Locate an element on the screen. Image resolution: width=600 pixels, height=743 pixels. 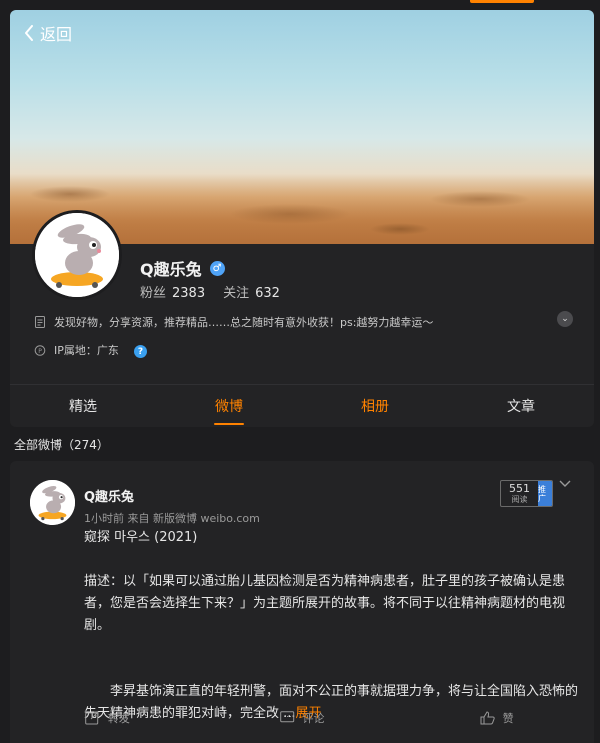
post-meta: 1小时前 来自 新版微博 weibo.com is located at coordinates (172, 518).